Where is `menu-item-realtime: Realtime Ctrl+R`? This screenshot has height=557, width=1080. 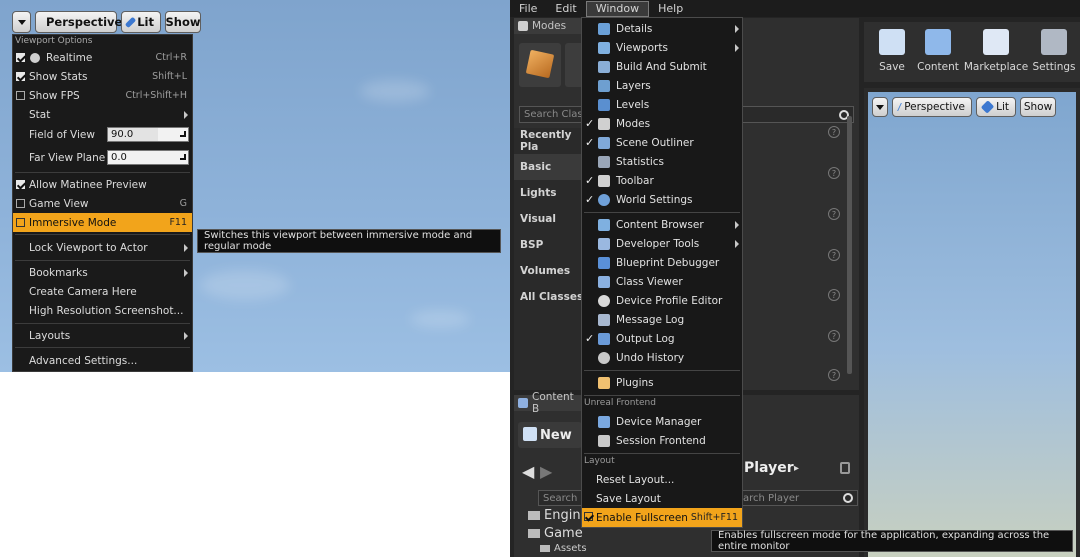
menu-item-realtime: Realtime Ctrl+R is located at coordinates (102, 57).